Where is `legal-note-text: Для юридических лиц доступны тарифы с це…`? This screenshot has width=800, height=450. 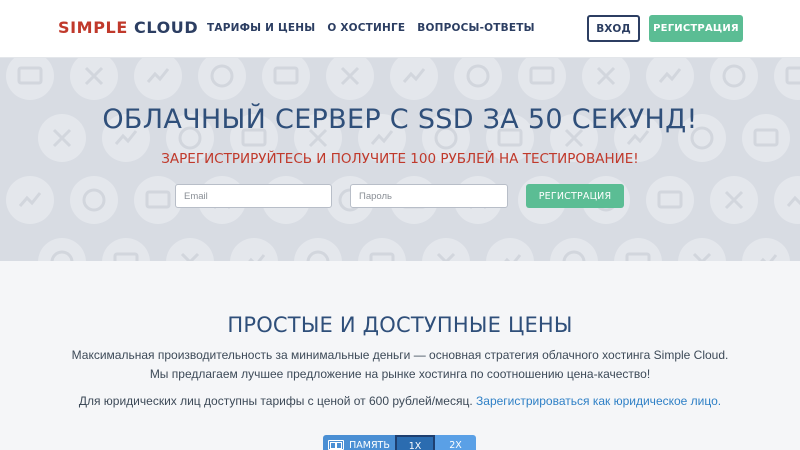 legal-note-text: Для юридических лиц доступны тарифы с це… is located at coordinates (275, 401).